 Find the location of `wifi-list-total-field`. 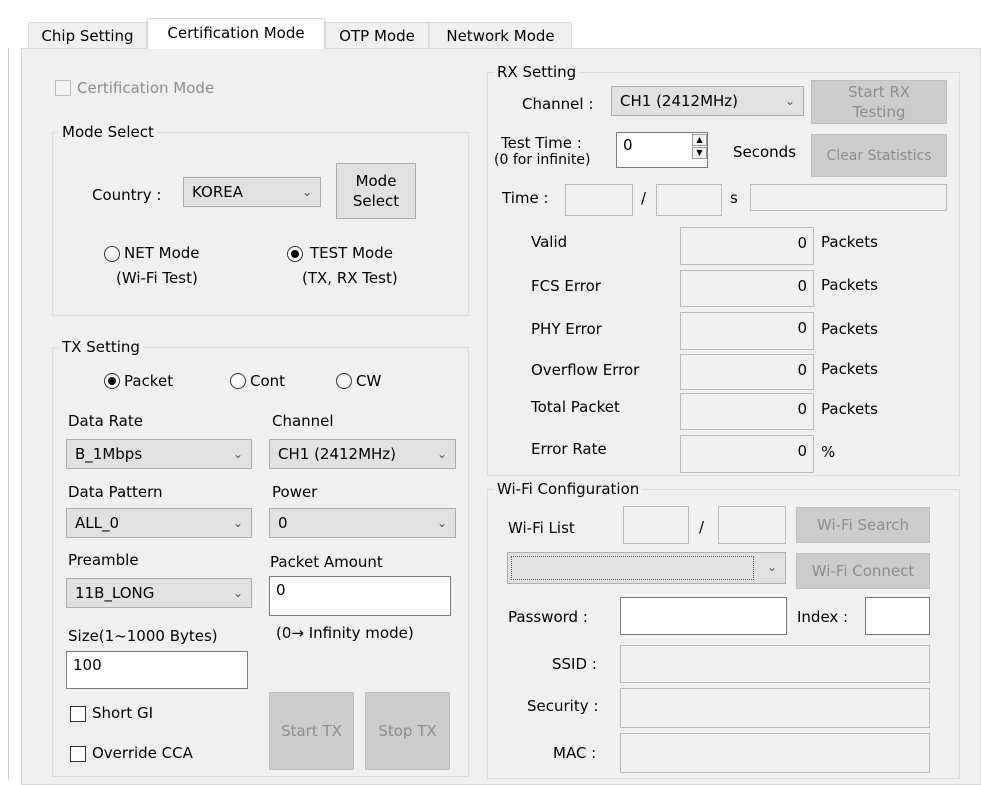

wifi-list-total-field is located at coordinates (752, 525).